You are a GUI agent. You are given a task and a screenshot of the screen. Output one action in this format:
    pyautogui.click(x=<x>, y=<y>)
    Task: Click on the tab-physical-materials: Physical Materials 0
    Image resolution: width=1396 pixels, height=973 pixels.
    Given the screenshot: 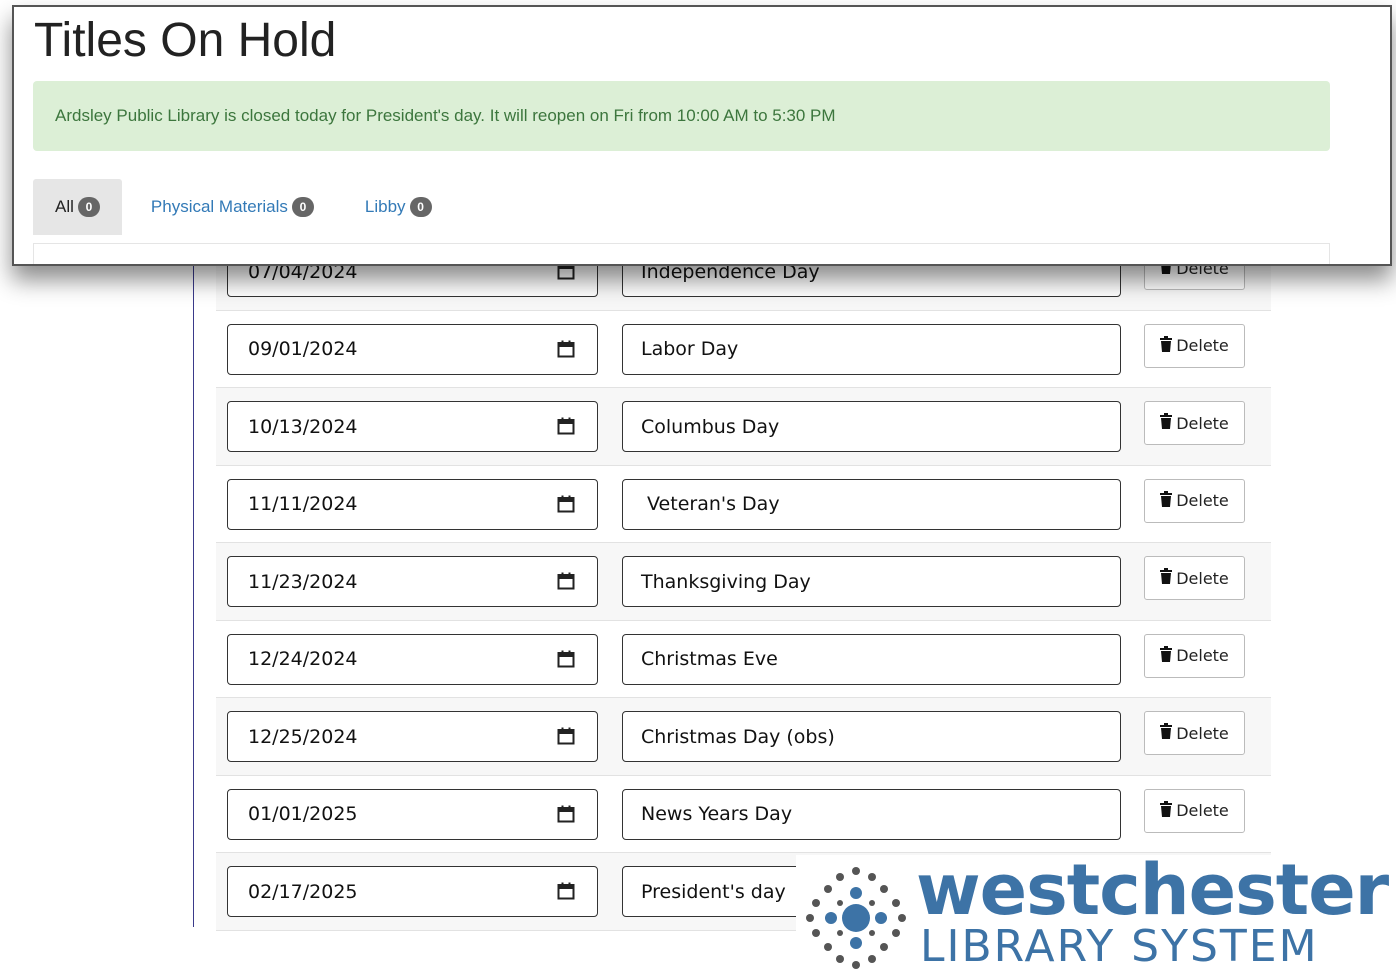 What is the action you would take?
    pyautogui.click(x=232, y=207)
    